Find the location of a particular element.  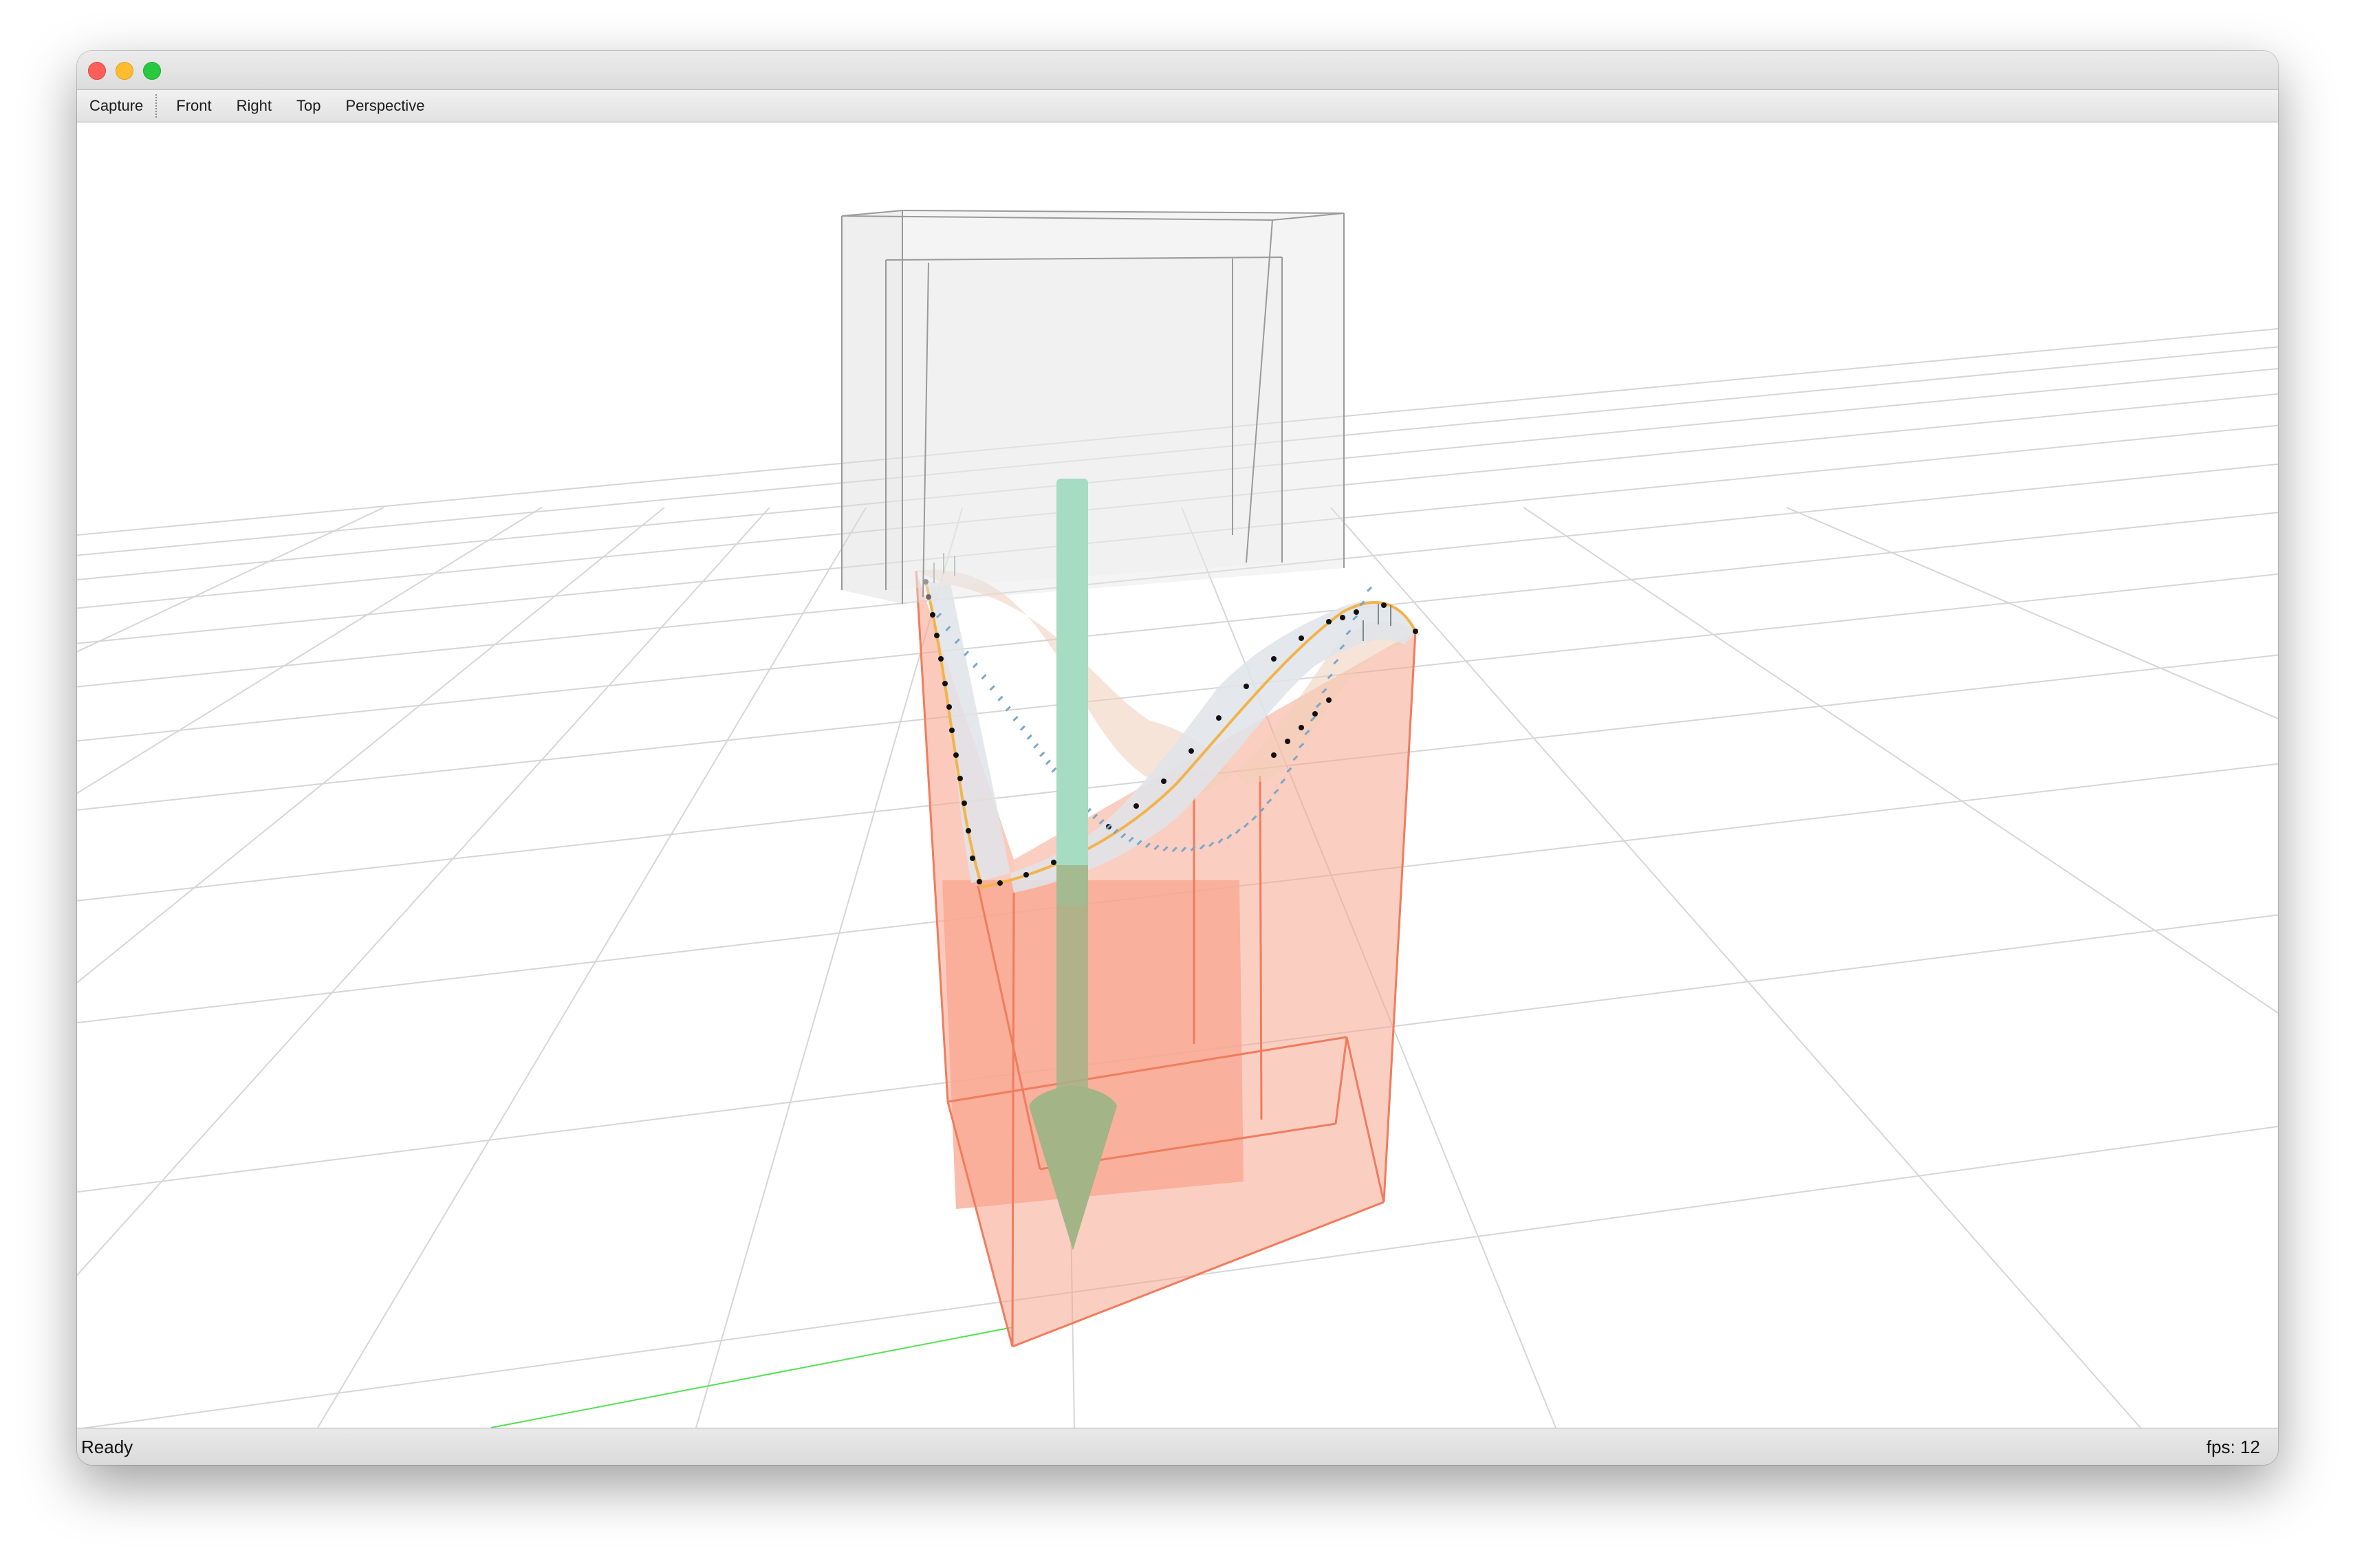

menu-bar: Capture Front Right Top Perspective is located at coordinates (1177, 106).